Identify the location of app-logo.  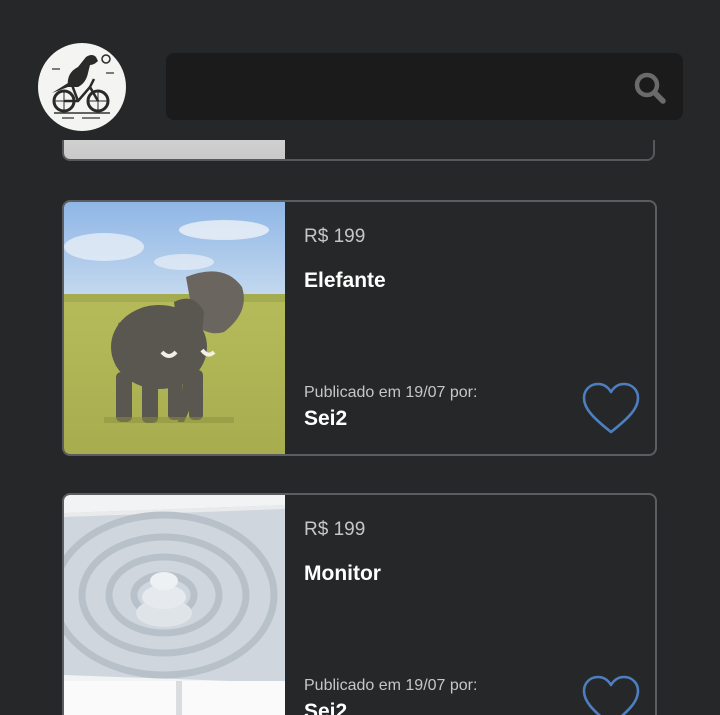
(82, 87).